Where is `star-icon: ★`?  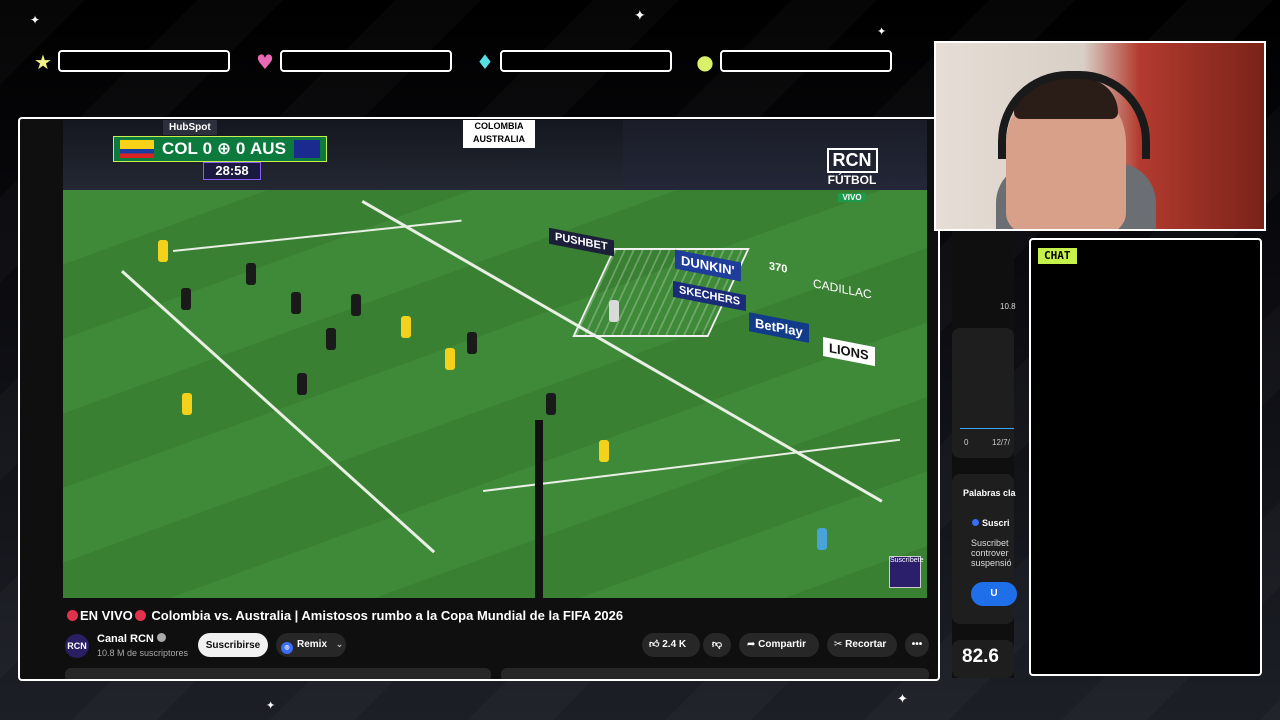
star-icon: ★ is located at coordinates (43, 62).